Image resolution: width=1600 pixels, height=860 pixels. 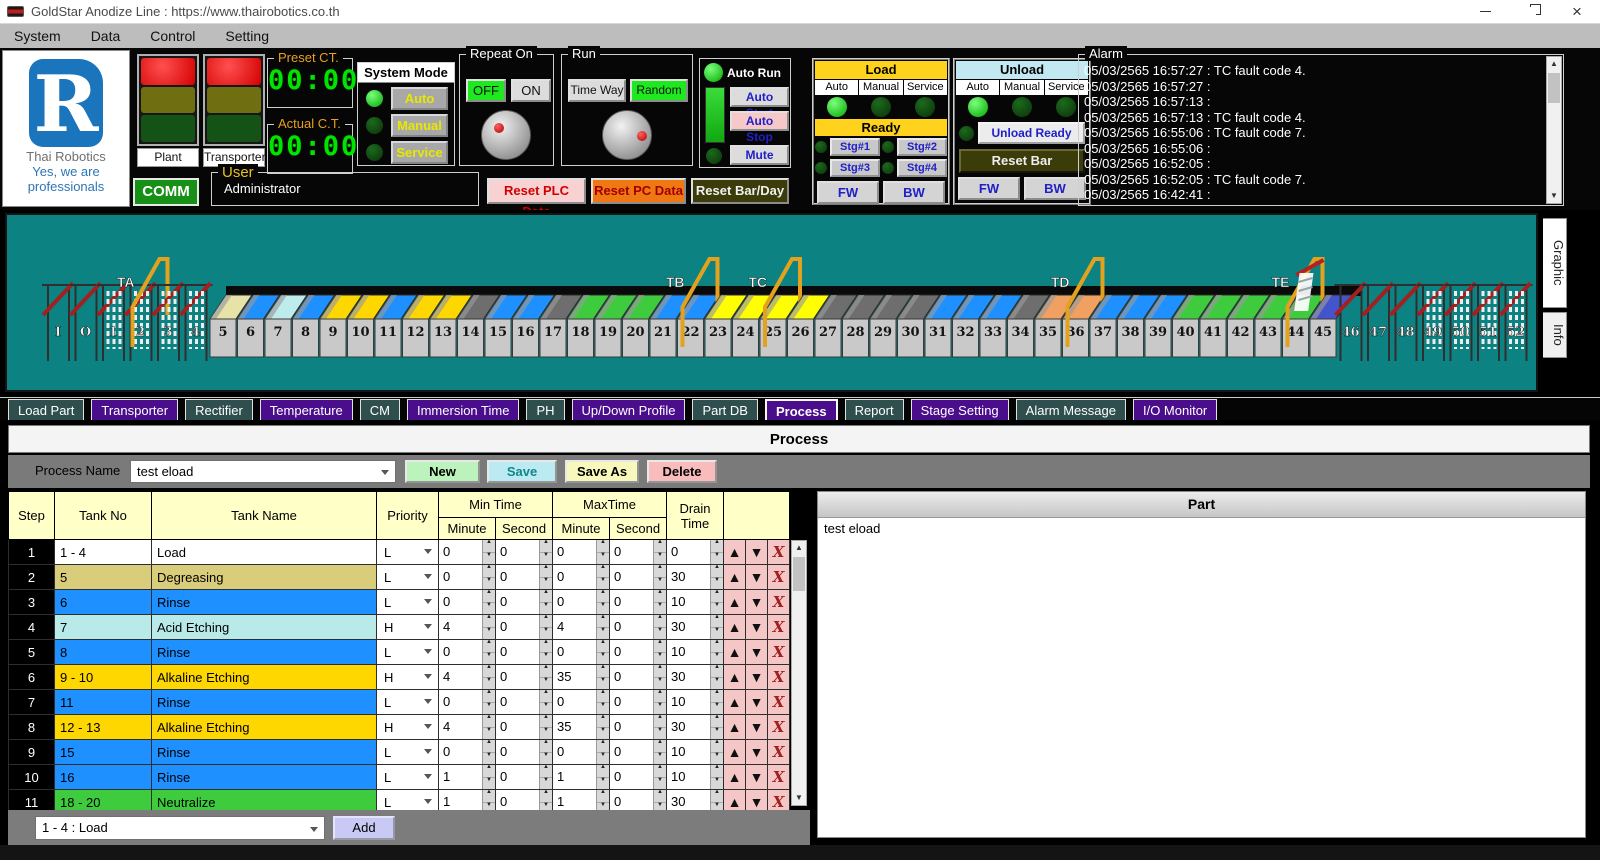 What do you see at coordinates (419, 152) in the screenshot?
I see `service-mode-button: Service` at bounding box center [419, 152].